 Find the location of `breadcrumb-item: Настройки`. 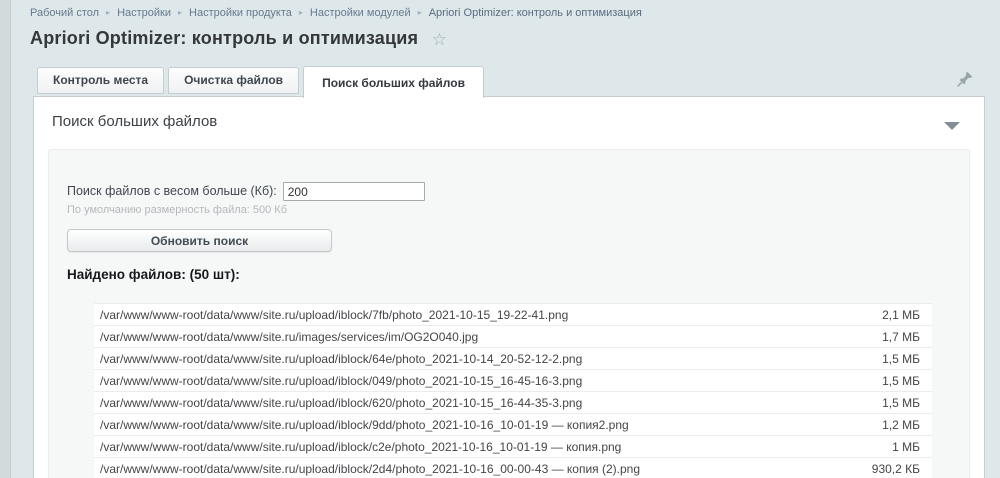

breadcrumb-item: Настройки is located at coordinates (144, 13).